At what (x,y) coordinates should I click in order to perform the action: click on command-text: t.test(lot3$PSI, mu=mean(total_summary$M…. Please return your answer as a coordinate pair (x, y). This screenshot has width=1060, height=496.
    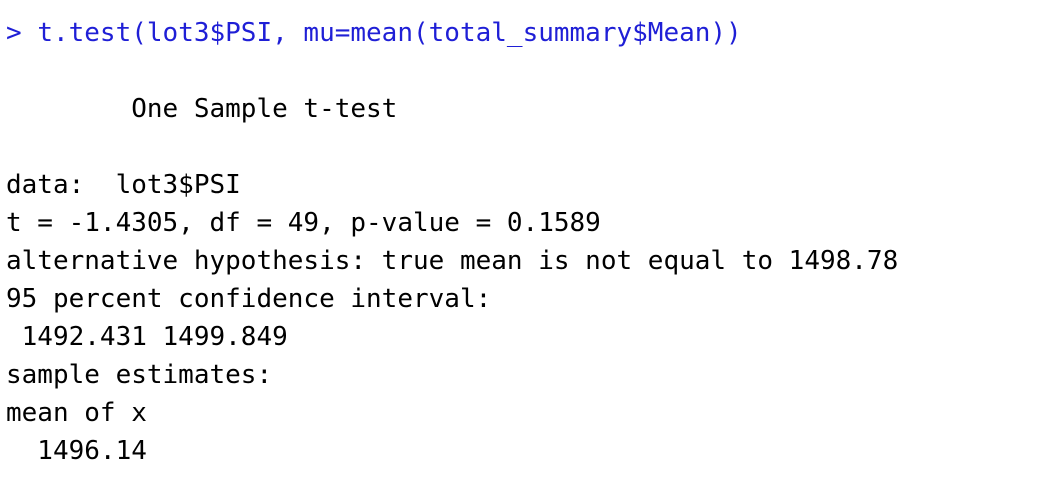
    Looking at the image, I should click on (389, 33).